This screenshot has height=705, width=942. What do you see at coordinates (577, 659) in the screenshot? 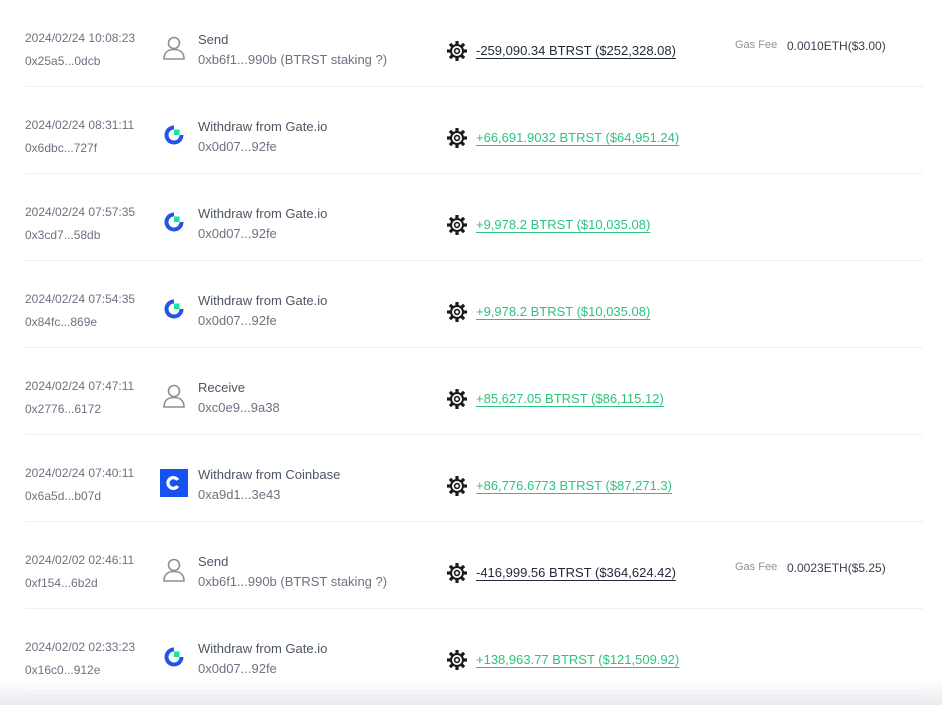
I see `tx-amount-link: +138,963.77 BTRST ($121,509.92)` at bounding box center [577, 659].